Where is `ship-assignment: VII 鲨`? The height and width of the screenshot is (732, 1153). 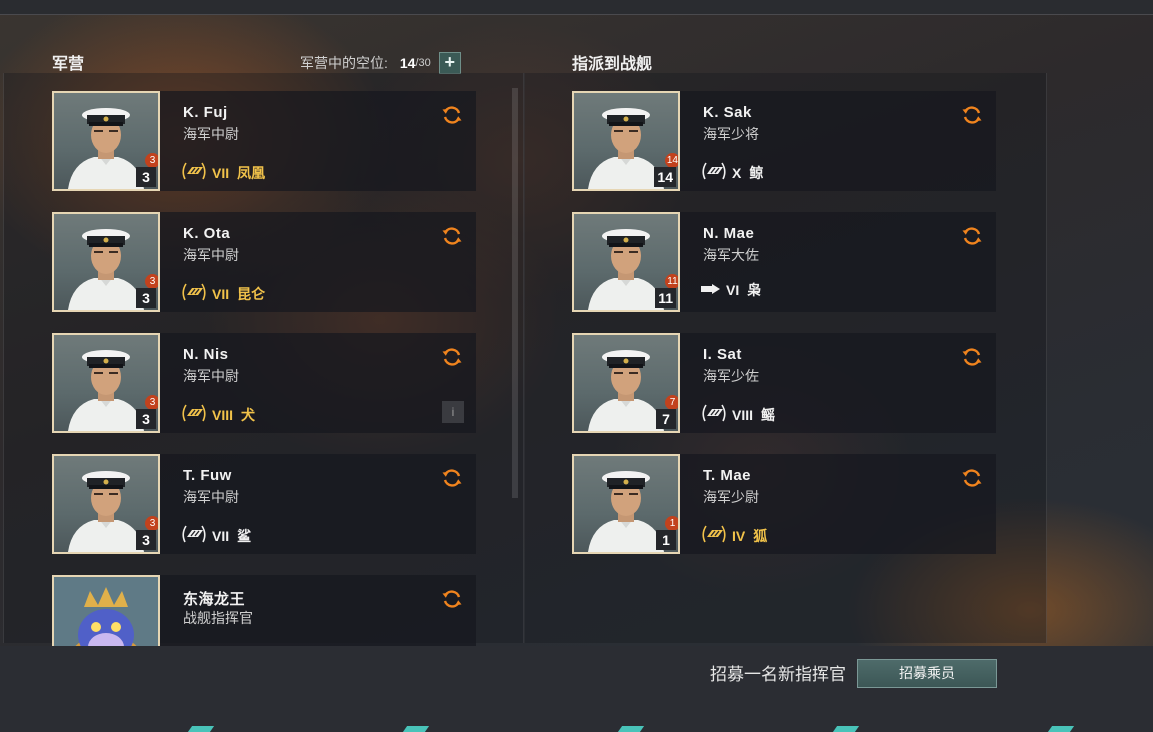 ship-assignment: VII 鲨 is located at coordinates (215, 535).